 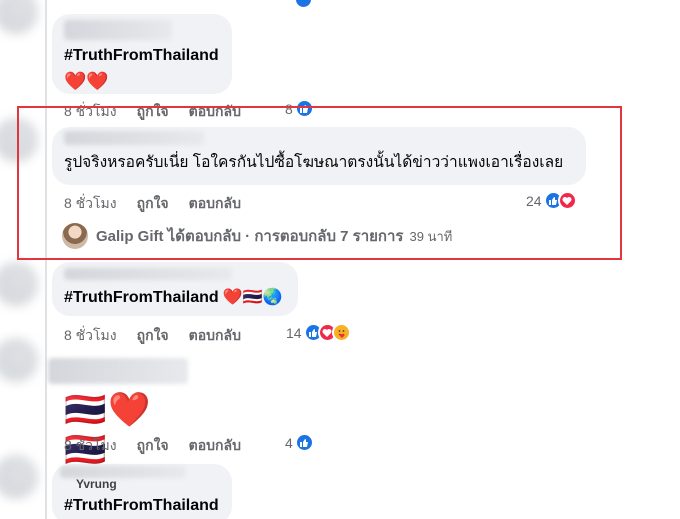 What do you see at coordinates (142, 491) in the screenshot?
I see `comment-bubble: Yvrung #TruthFromThailand` at bounding box center [142, 491].